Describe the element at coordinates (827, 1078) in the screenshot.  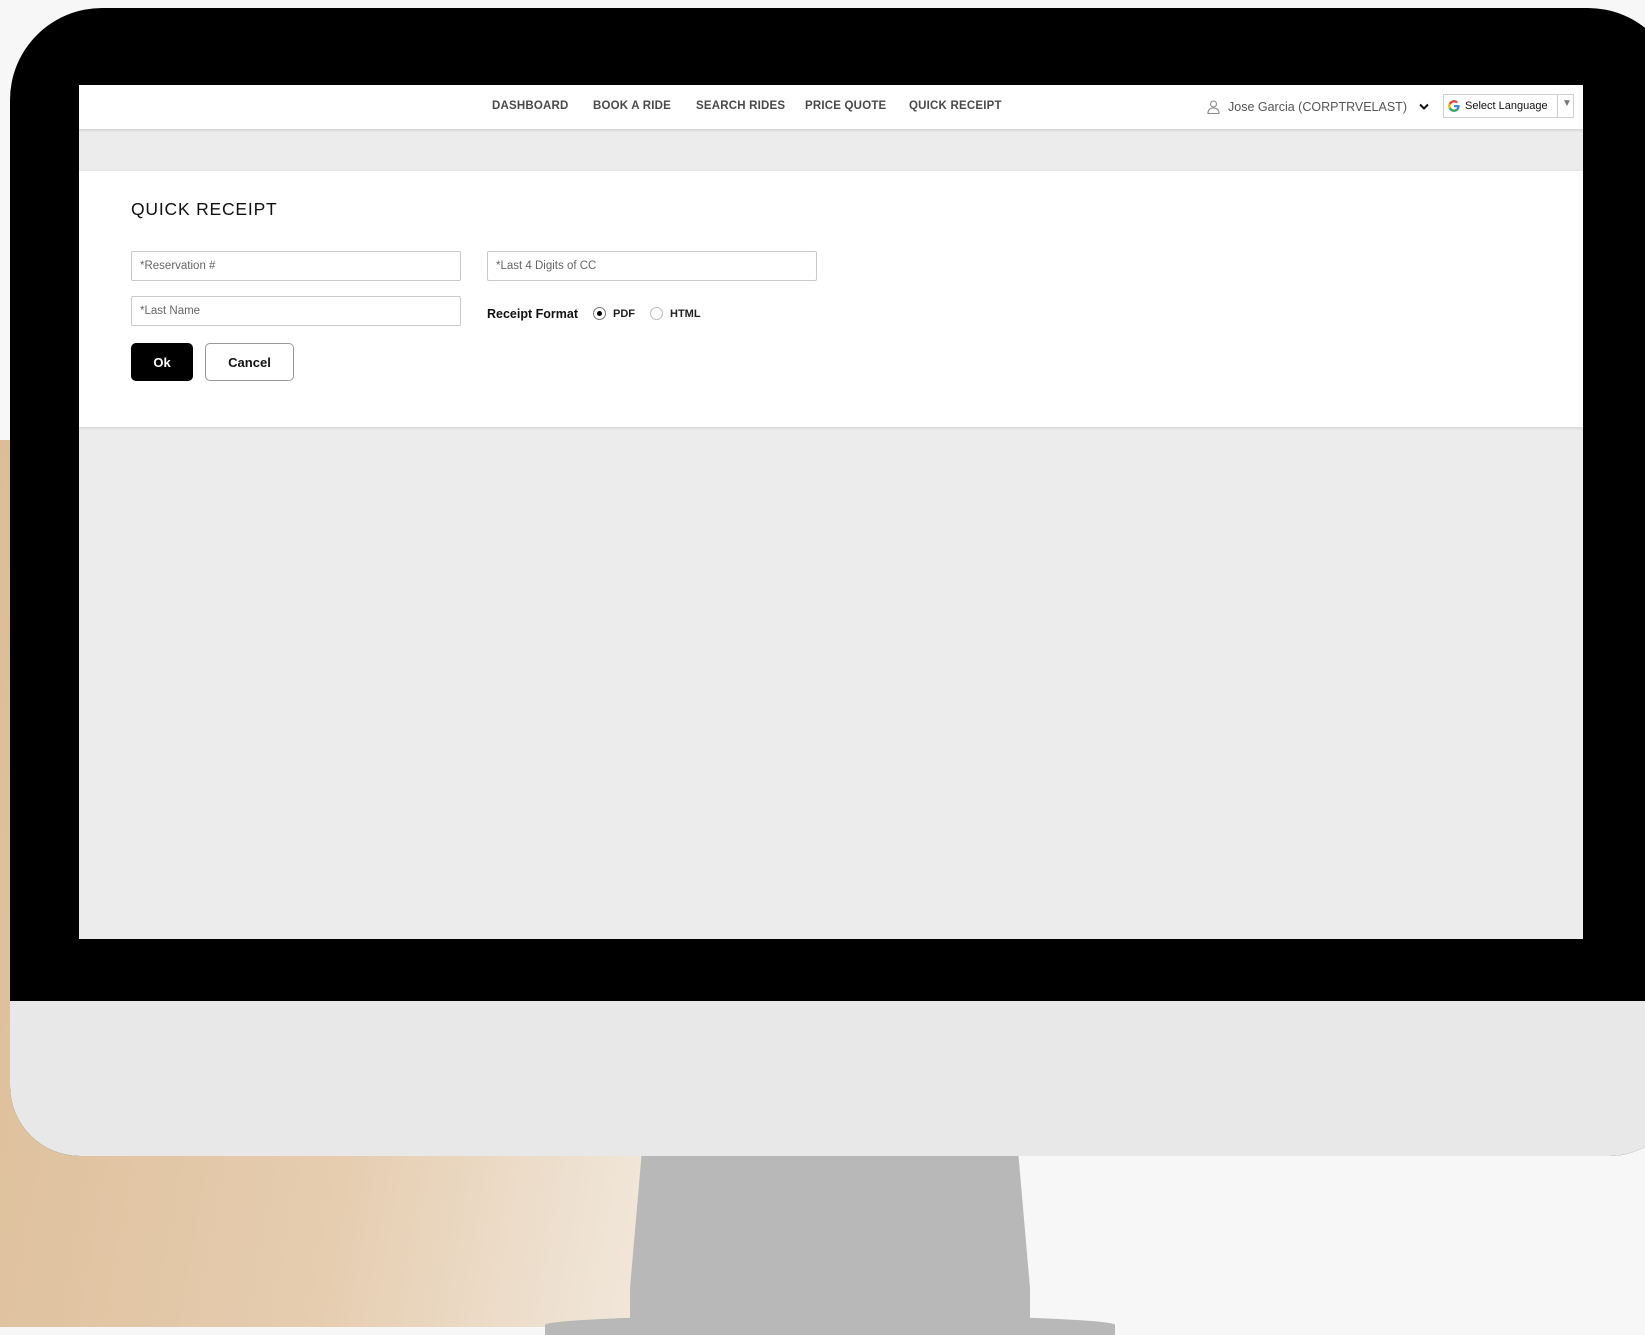
I see `monitor-chin` at that location.